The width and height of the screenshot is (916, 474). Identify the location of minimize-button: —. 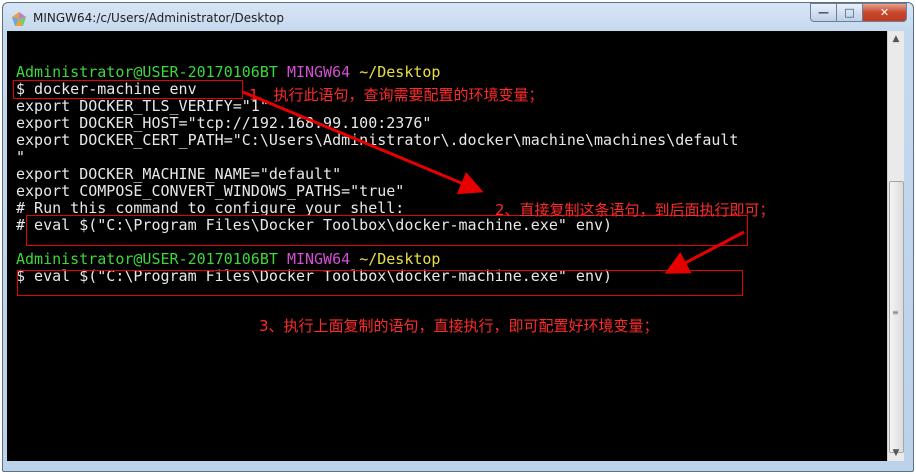
(823, 12).